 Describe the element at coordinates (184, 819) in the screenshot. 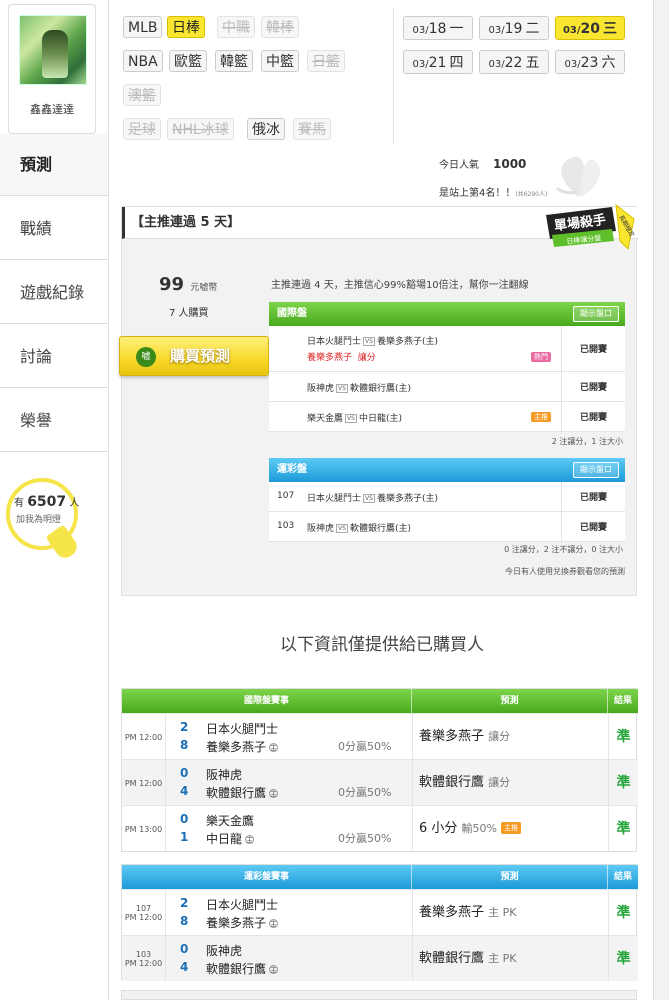

I see `away-score: 0` at that location.